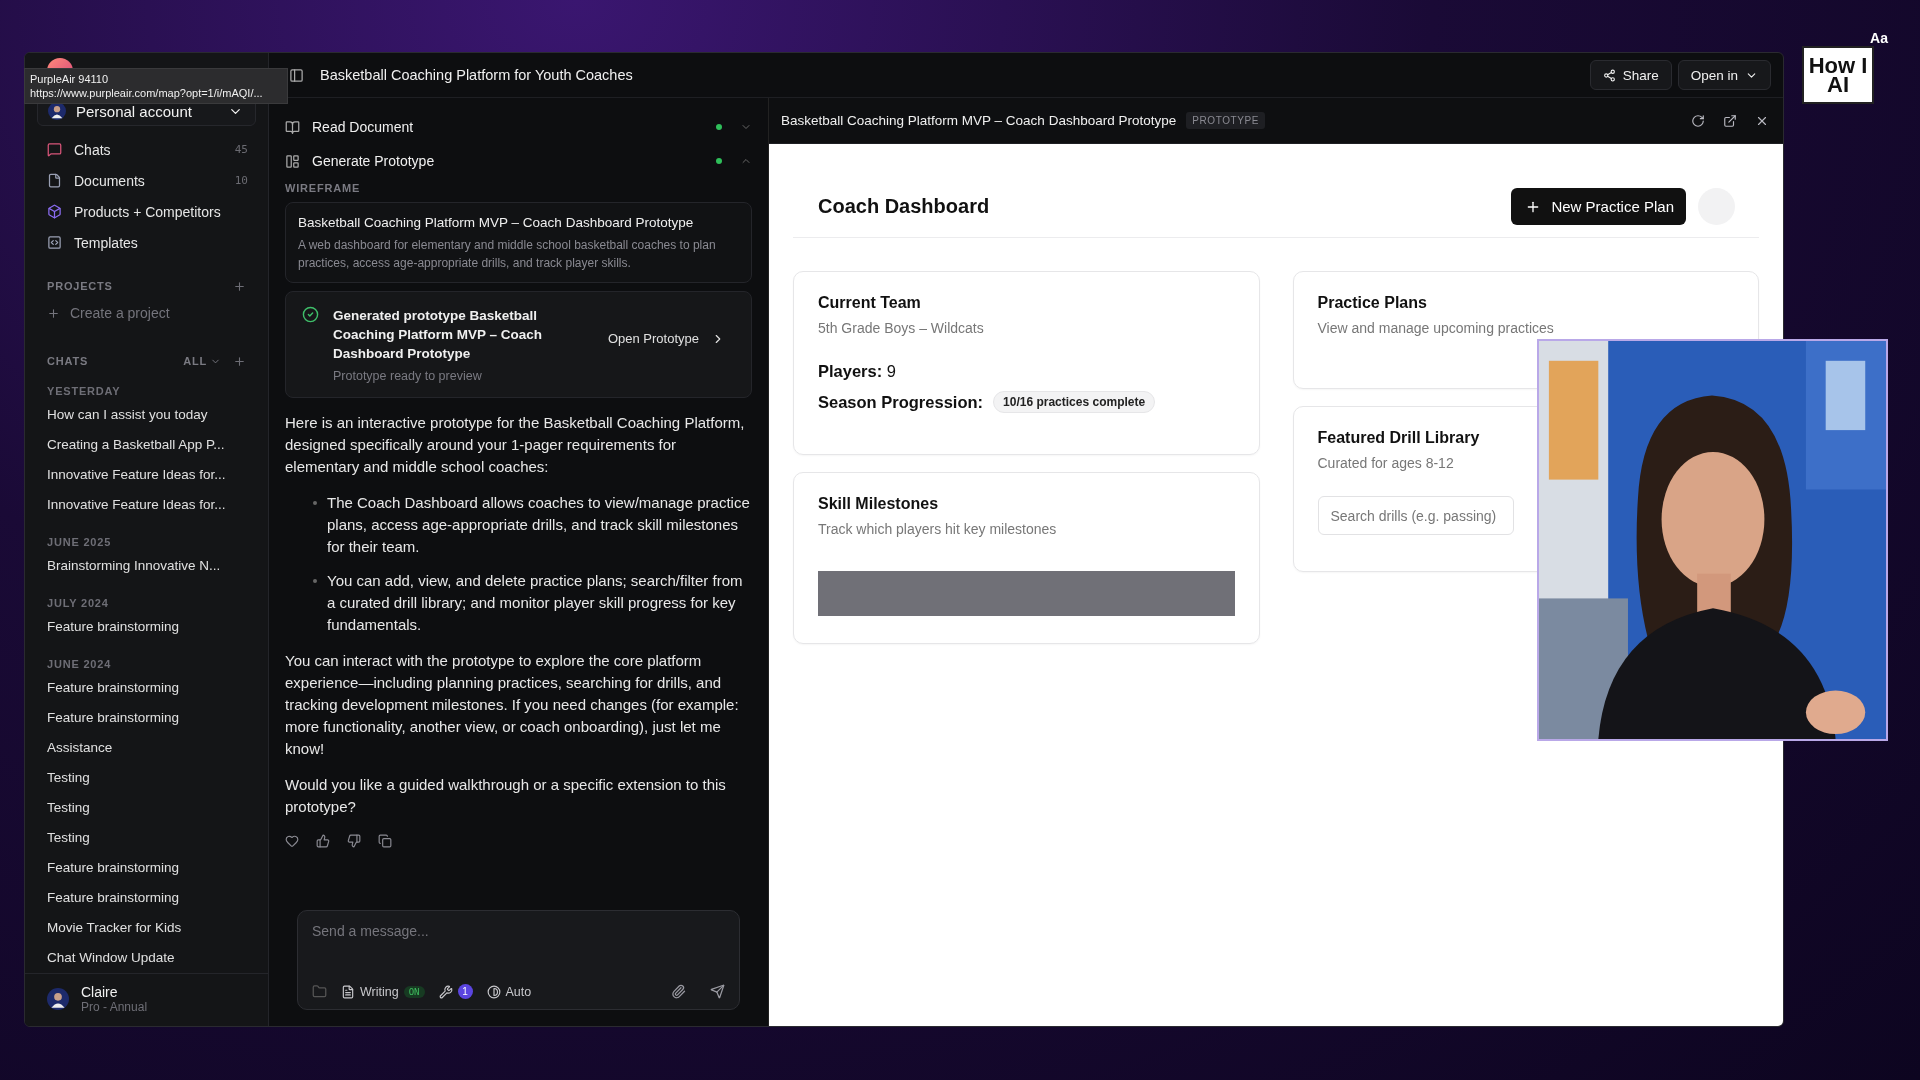 This screenshot has height=1080, width=1920. Describe the element at coordinates (515, 445) in the screenshot. I see `message-paragraph: Here is an interactive prototype for the Basketball Coaching Platform, designed specifically around your 1-pager requirements for elementary and middle school coaches:` at that location.